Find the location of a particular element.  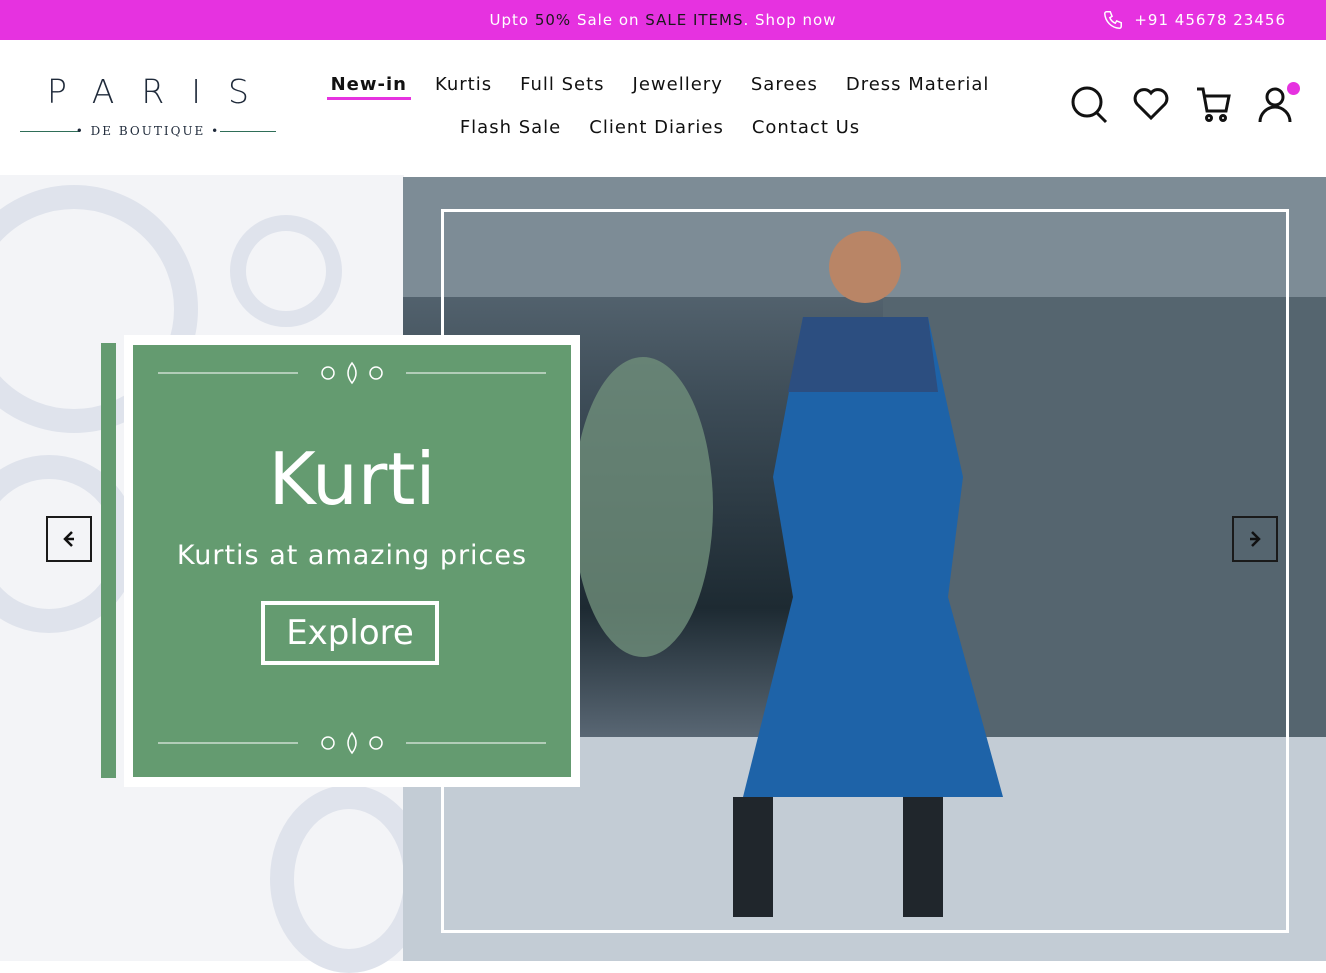

promo-items: SALE ITEMS is located at coordinates (694, 20).